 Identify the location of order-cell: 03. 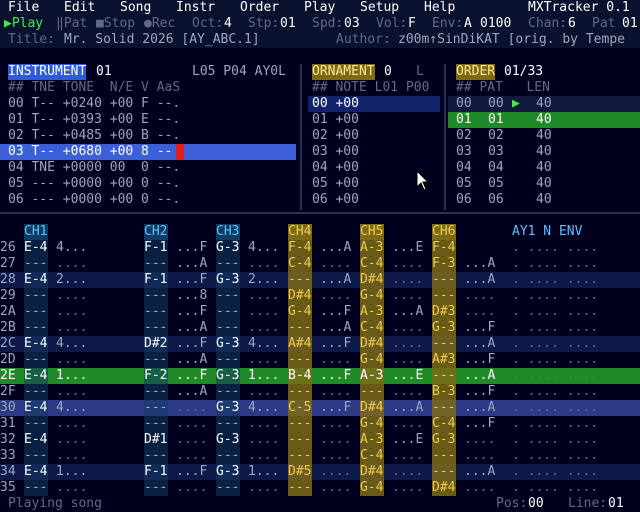
(496, 152).